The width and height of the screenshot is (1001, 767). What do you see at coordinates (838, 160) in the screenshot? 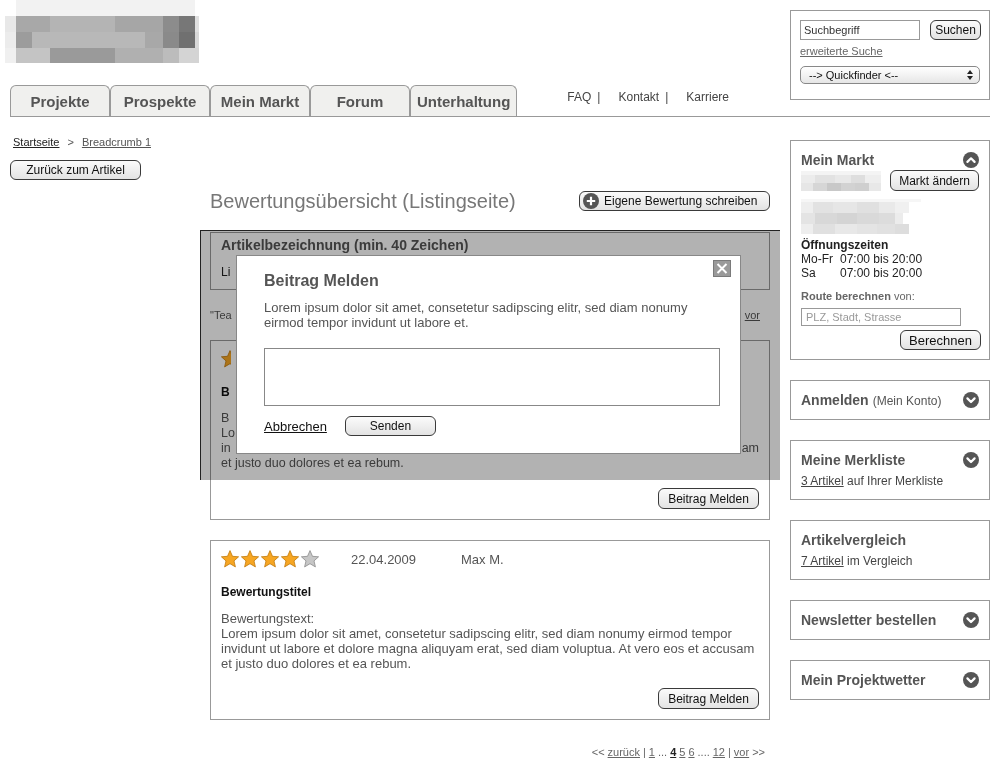
I see `panel-title: Mein Markt` at bounding box center [838, 160].